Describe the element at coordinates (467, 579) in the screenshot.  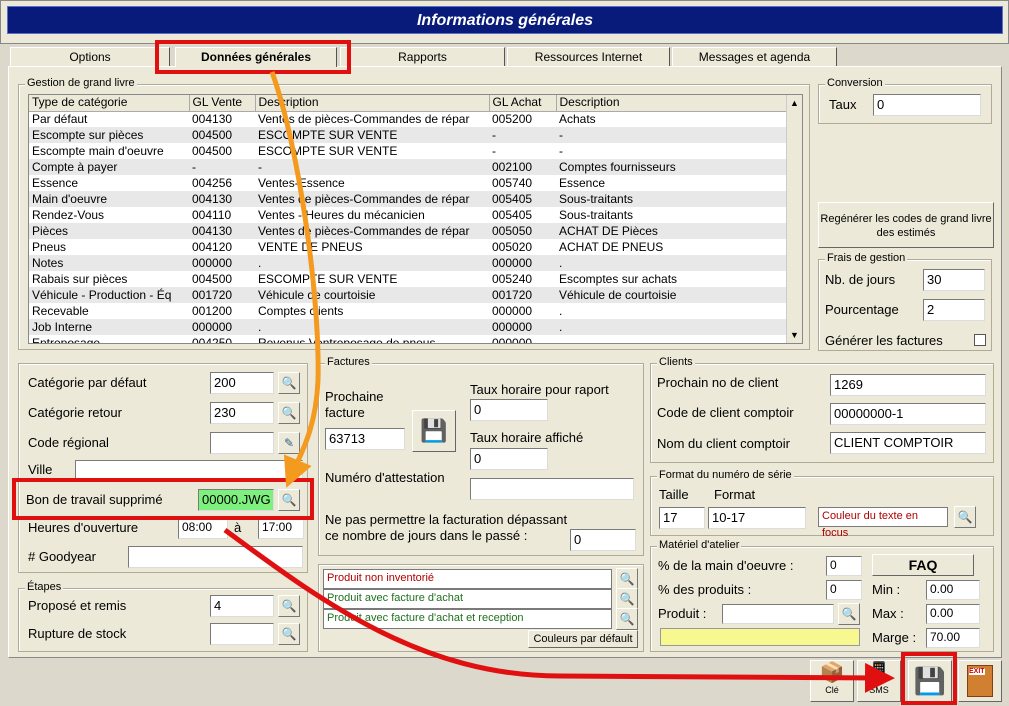
I see `color-non-inventorie: Produit non inventorié` at that location.